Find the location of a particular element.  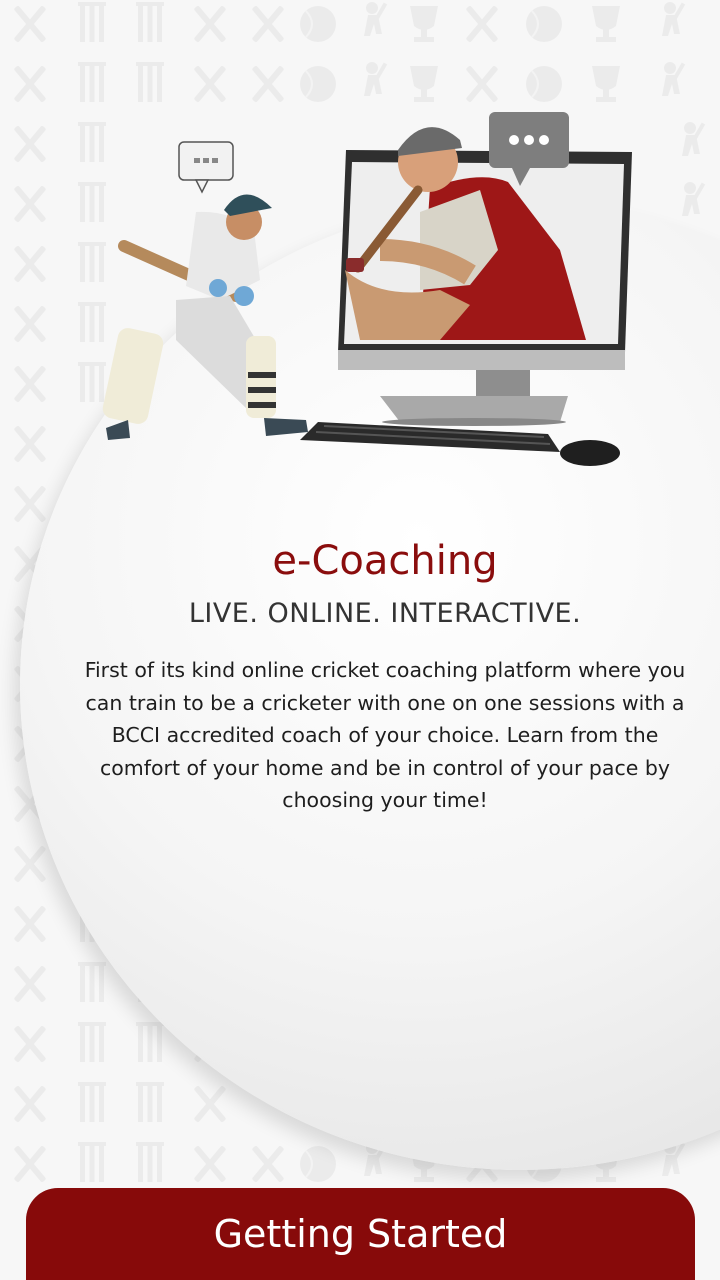

getting-started-button: Getting Started is located at coordinates (360, 1234).